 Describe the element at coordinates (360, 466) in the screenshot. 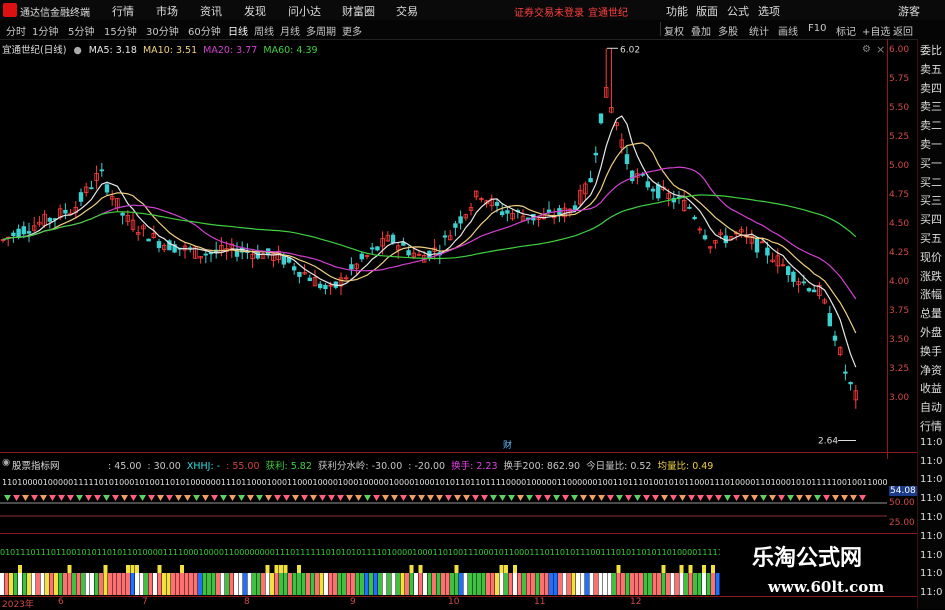

I see `indicator-item: 获利分水岭: -30.00` at that location.